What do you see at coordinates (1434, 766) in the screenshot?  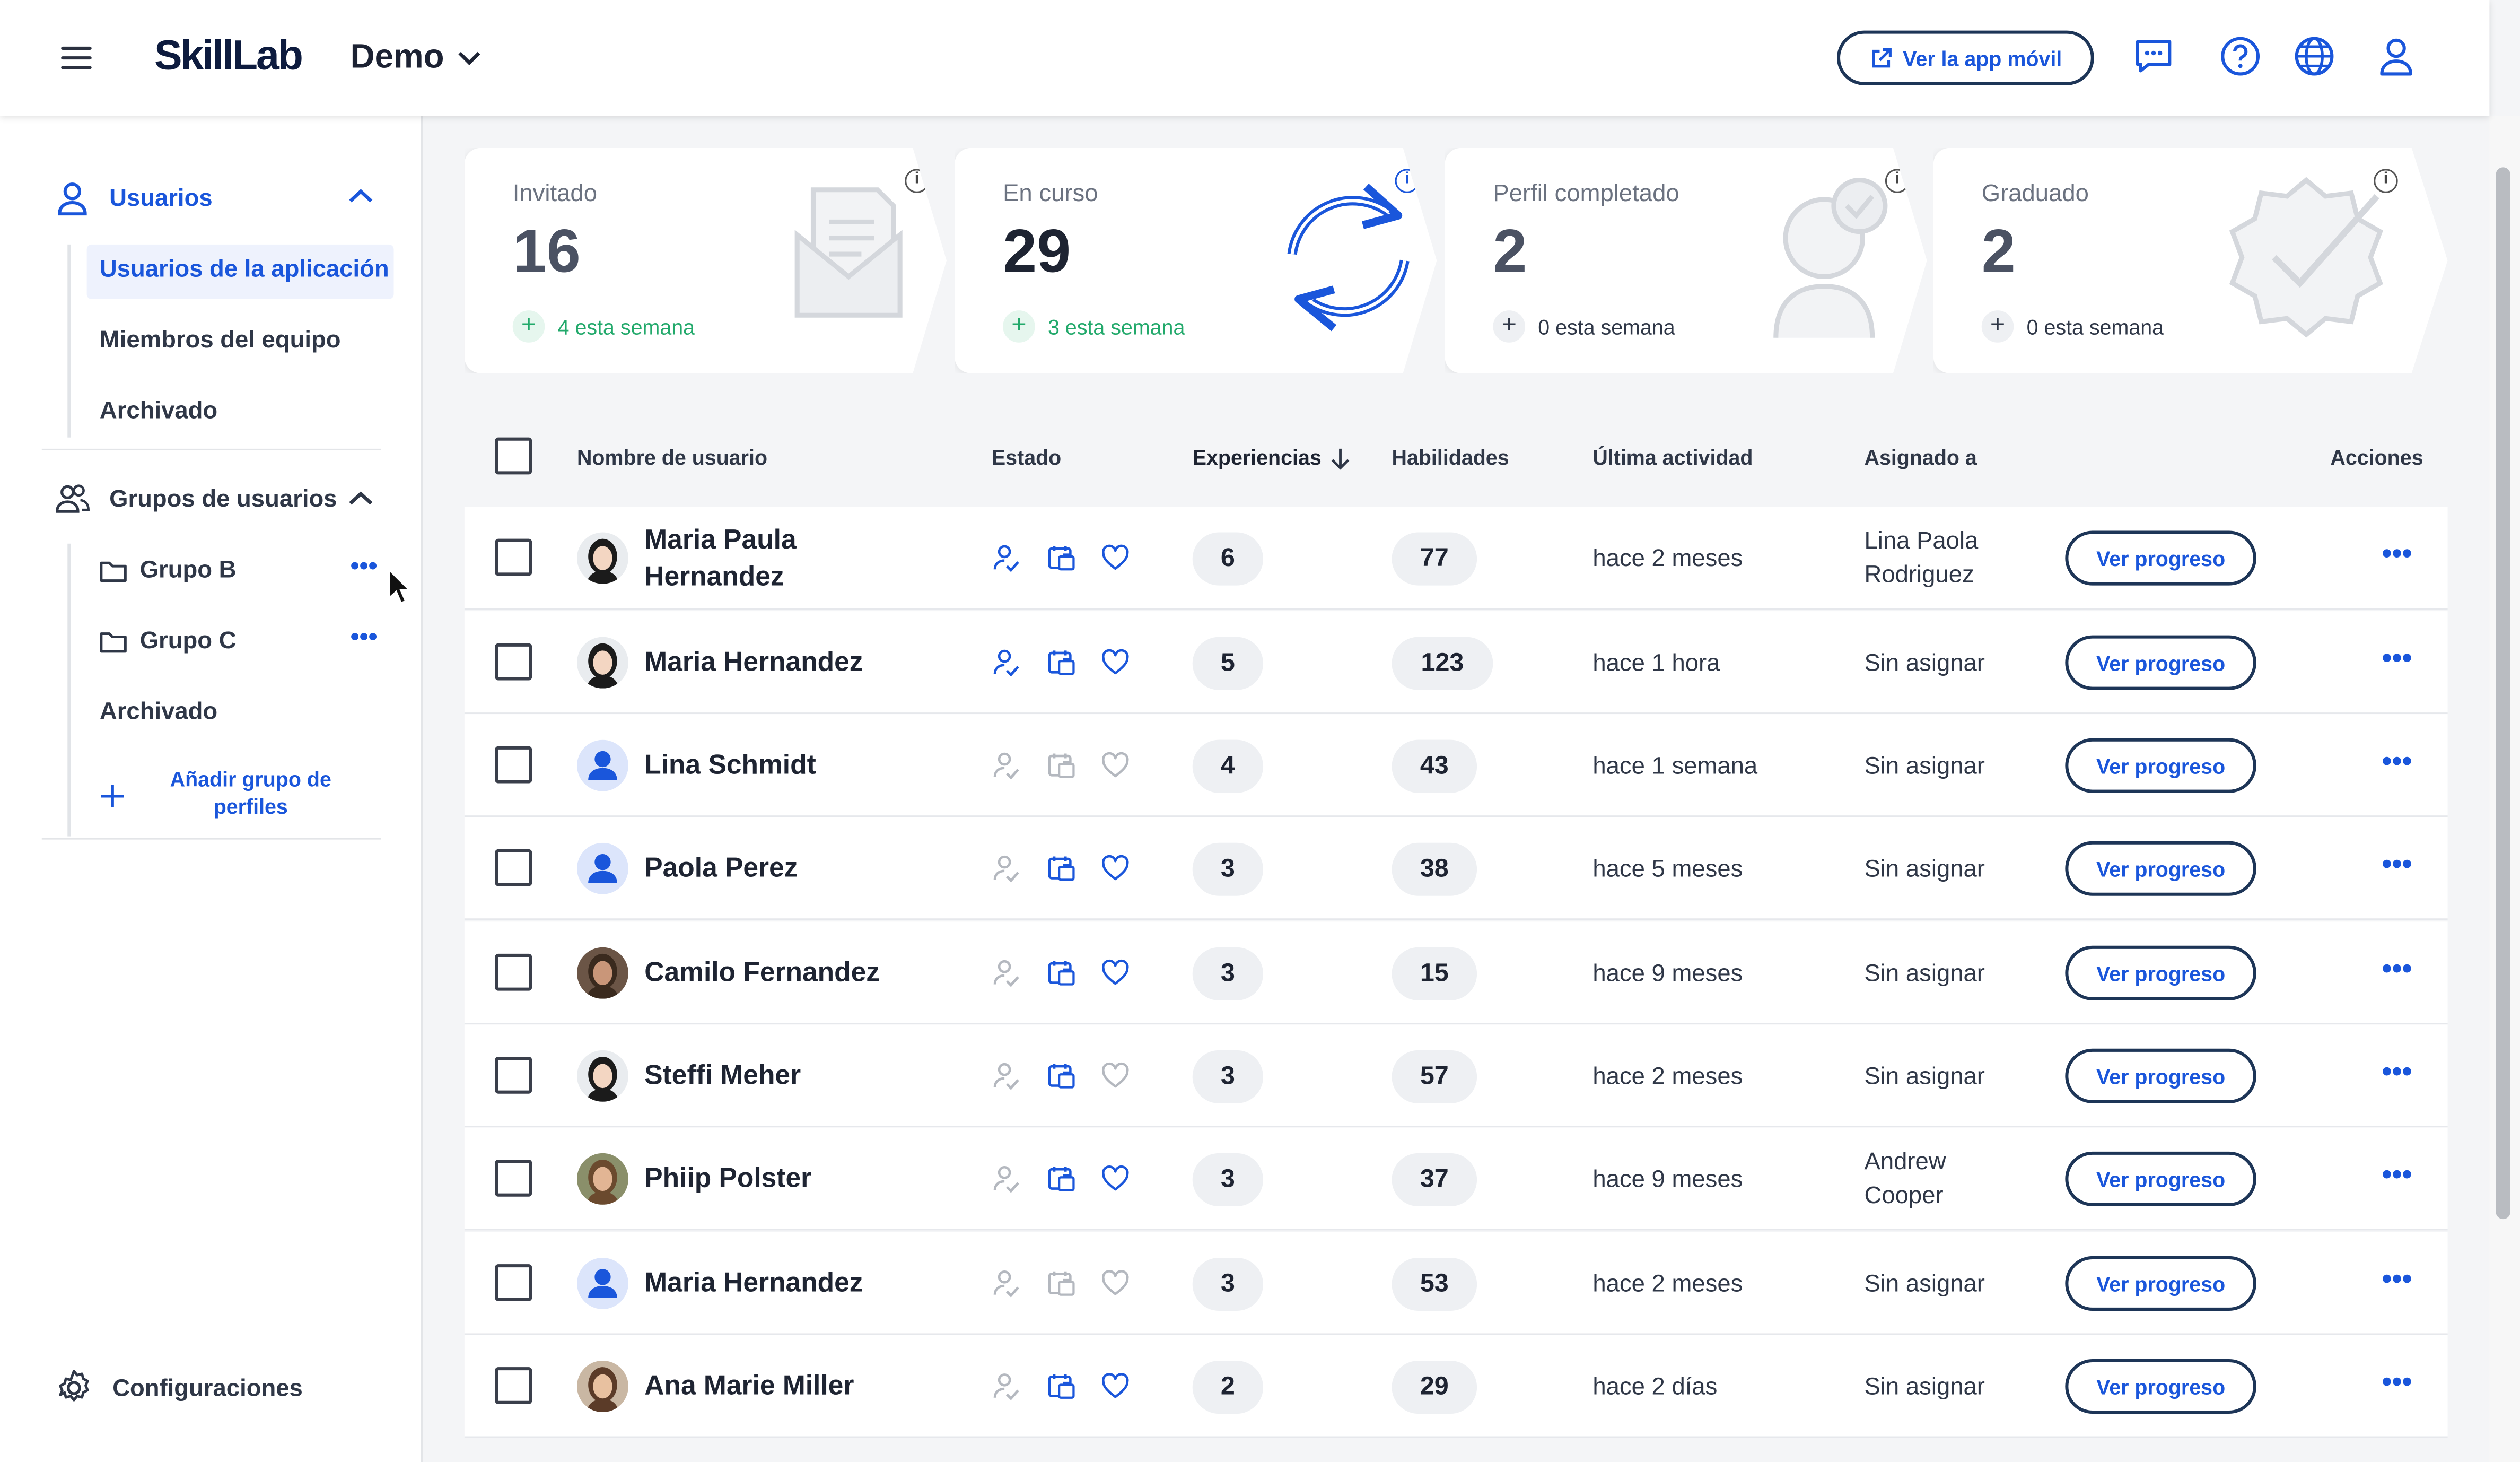 I see `skills-count: 43` at bounding box center [1434, 766].